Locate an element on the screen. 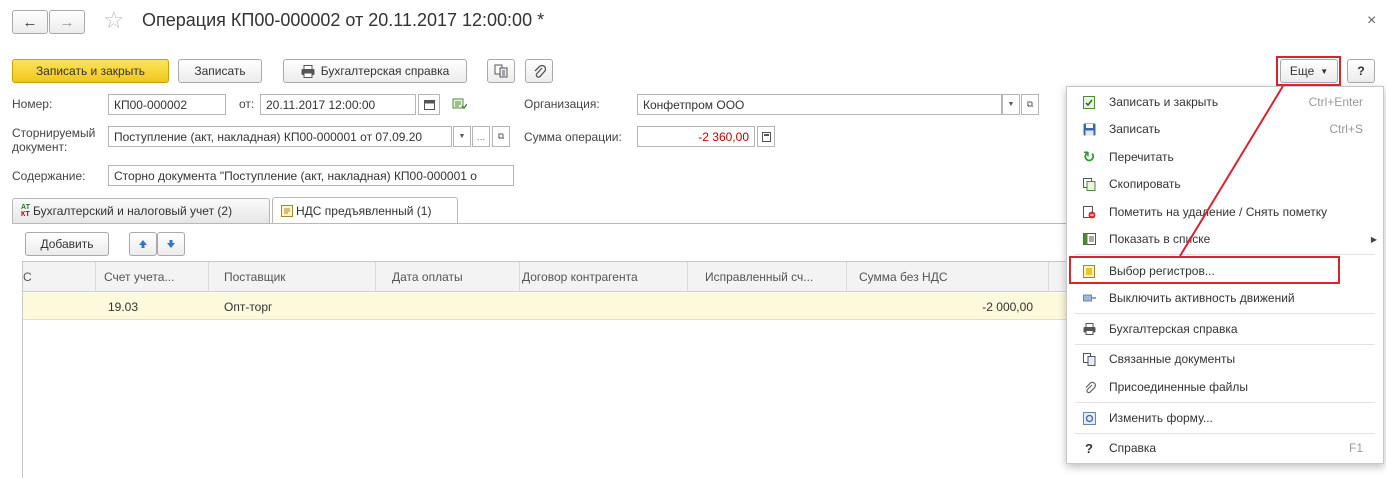 Image resolution: width=1386 pixels, height=478 pixels. highlight-connector-line is located at coordinates (1231, 171).